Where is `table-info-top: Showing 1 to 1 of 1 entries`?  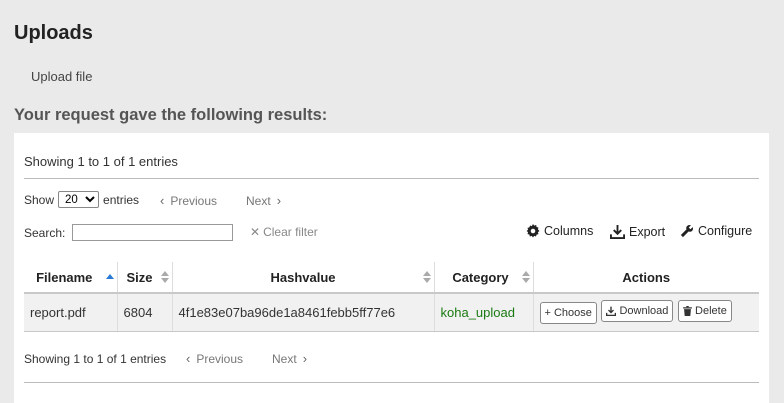 table-info-top: Showing 1 to 1 of 1 entries is located at coordinates (101, 161).